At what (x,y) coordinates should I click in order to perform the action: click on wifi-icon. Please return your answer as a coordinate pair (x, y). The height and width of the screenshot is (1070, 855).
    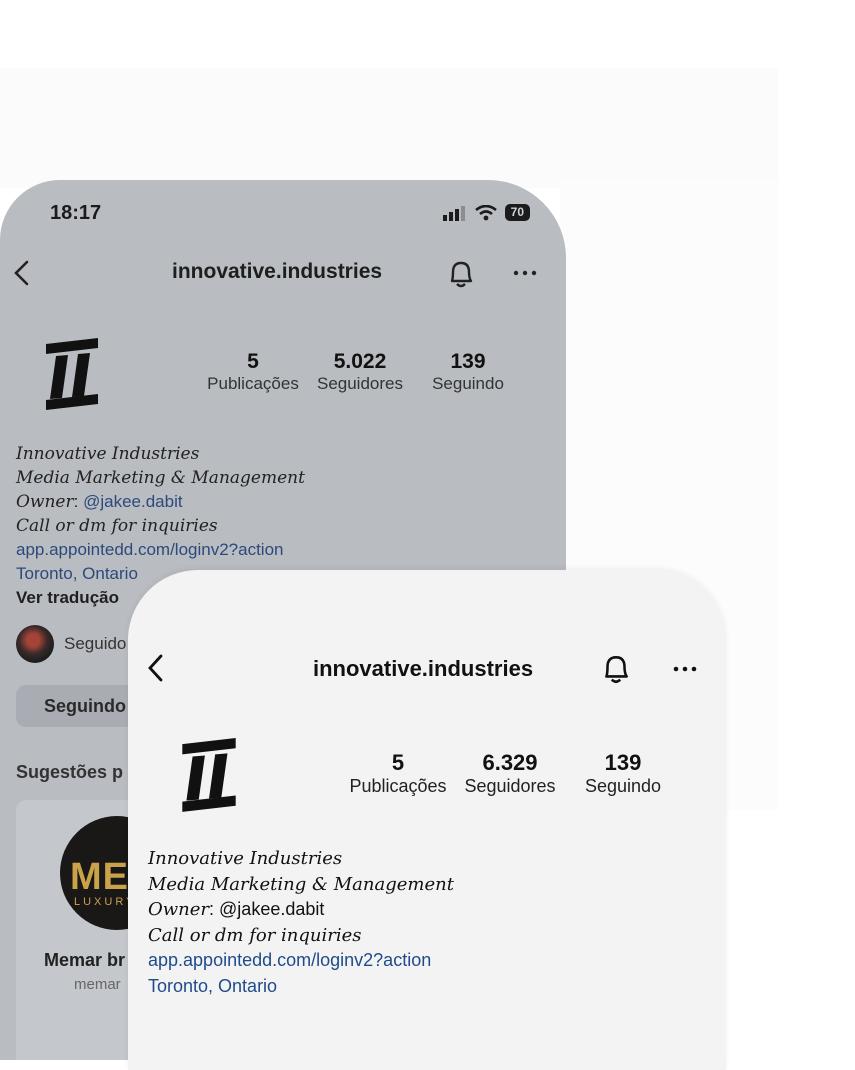
    Looking at the image, I should click on (485, 212).